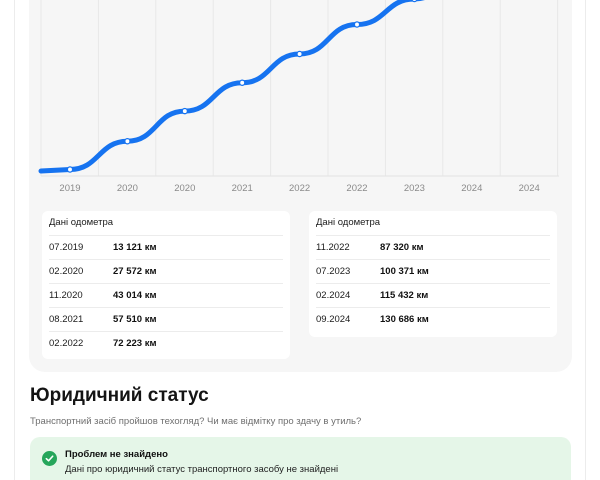  Describe the element at coordinates (135, 247) in the screenshot. I see `odometer-value: 13 121 км` at that location.